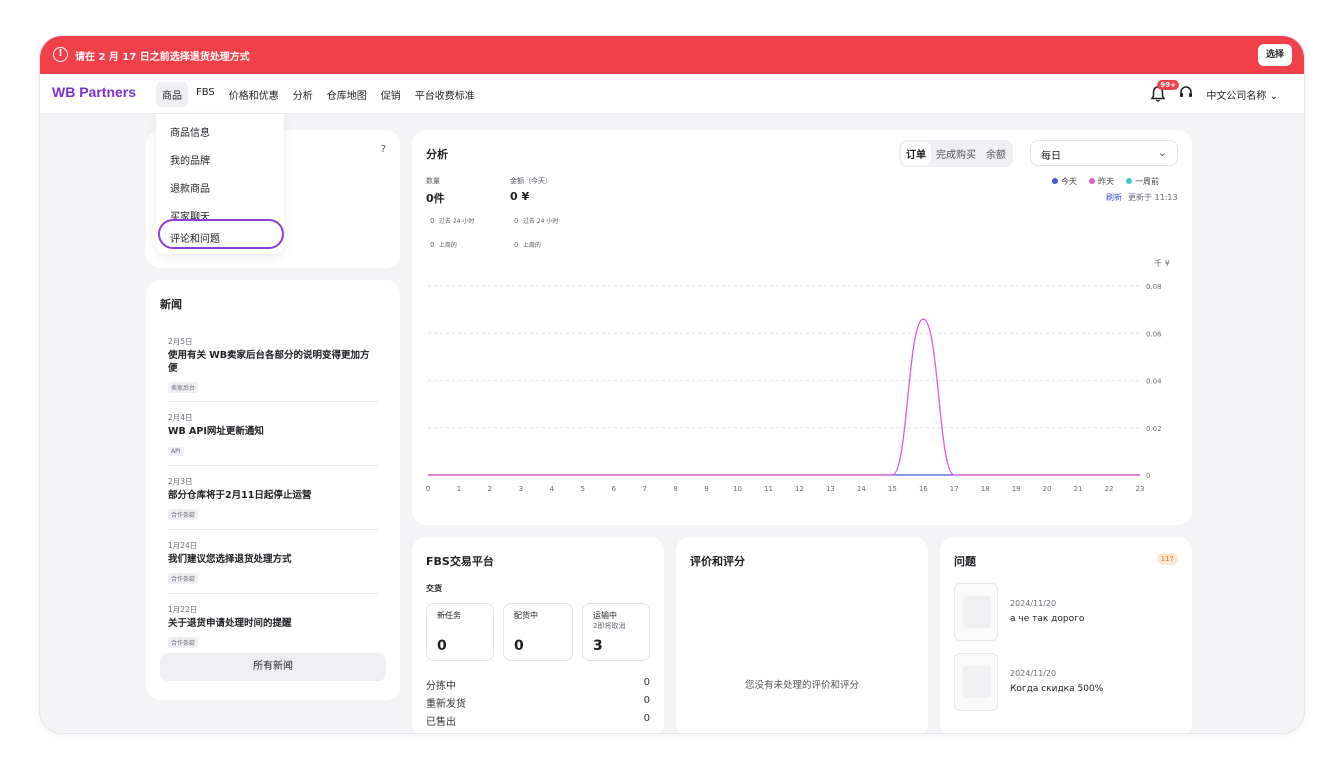 This screenshot has width=1344, height=770. Describe the element at coordinates (521, 489) in the screenshot. I see `x-tick-label: 3` at that location.